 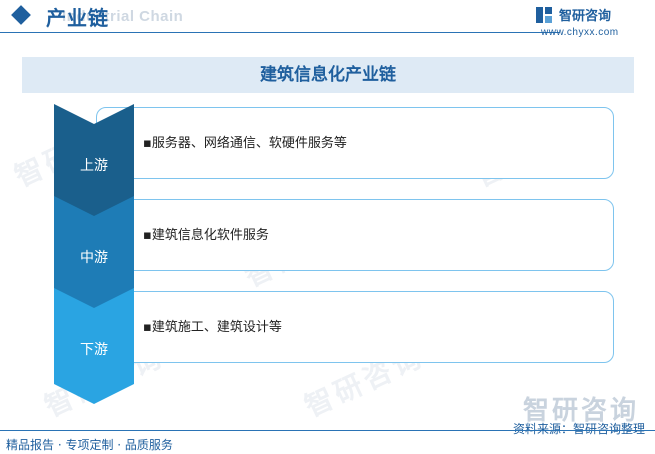 I want to click on chain-arrows, so click(x=94, y=254).